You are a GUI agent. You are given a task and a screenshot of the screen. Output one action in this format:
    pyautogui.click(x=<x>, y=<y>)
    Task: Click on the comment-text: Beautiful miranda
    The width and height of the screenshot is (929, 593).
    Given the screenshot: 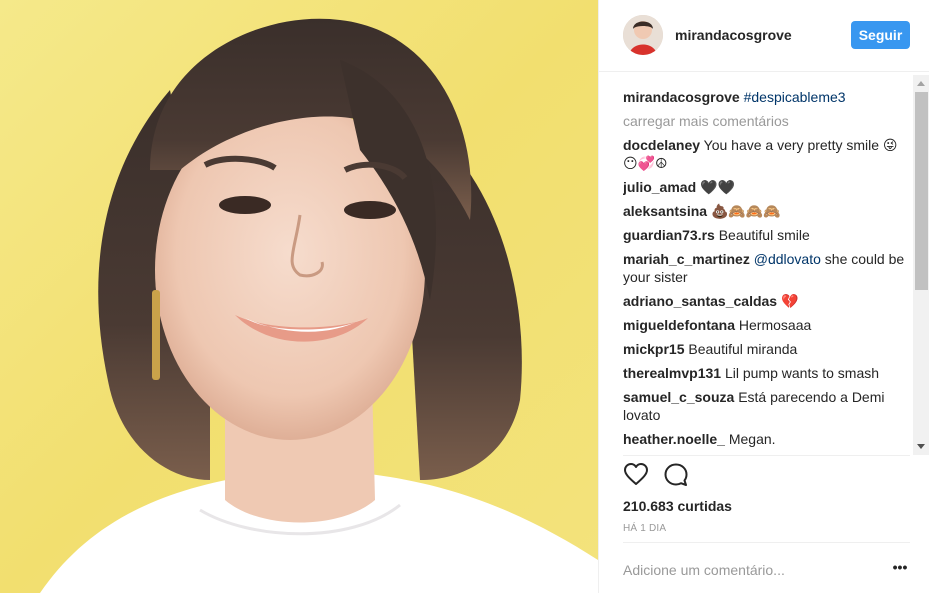 What is the action you would take?
    pyautogui.click(x=743, y=349)
    